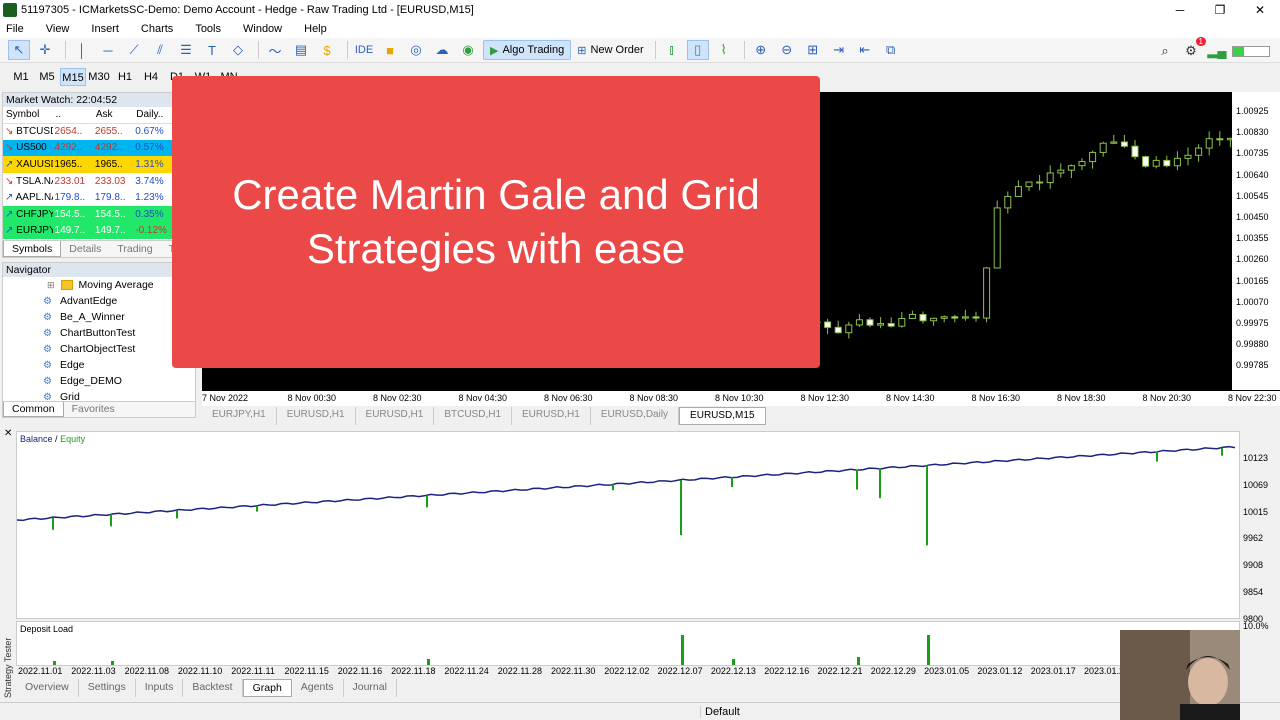 Image resolution: width=1280 pixels, height=720 pixels. Describe the element at coordinates (891, 50) in the screenshot. I see `screenshot-icon: ⧉` at that location.